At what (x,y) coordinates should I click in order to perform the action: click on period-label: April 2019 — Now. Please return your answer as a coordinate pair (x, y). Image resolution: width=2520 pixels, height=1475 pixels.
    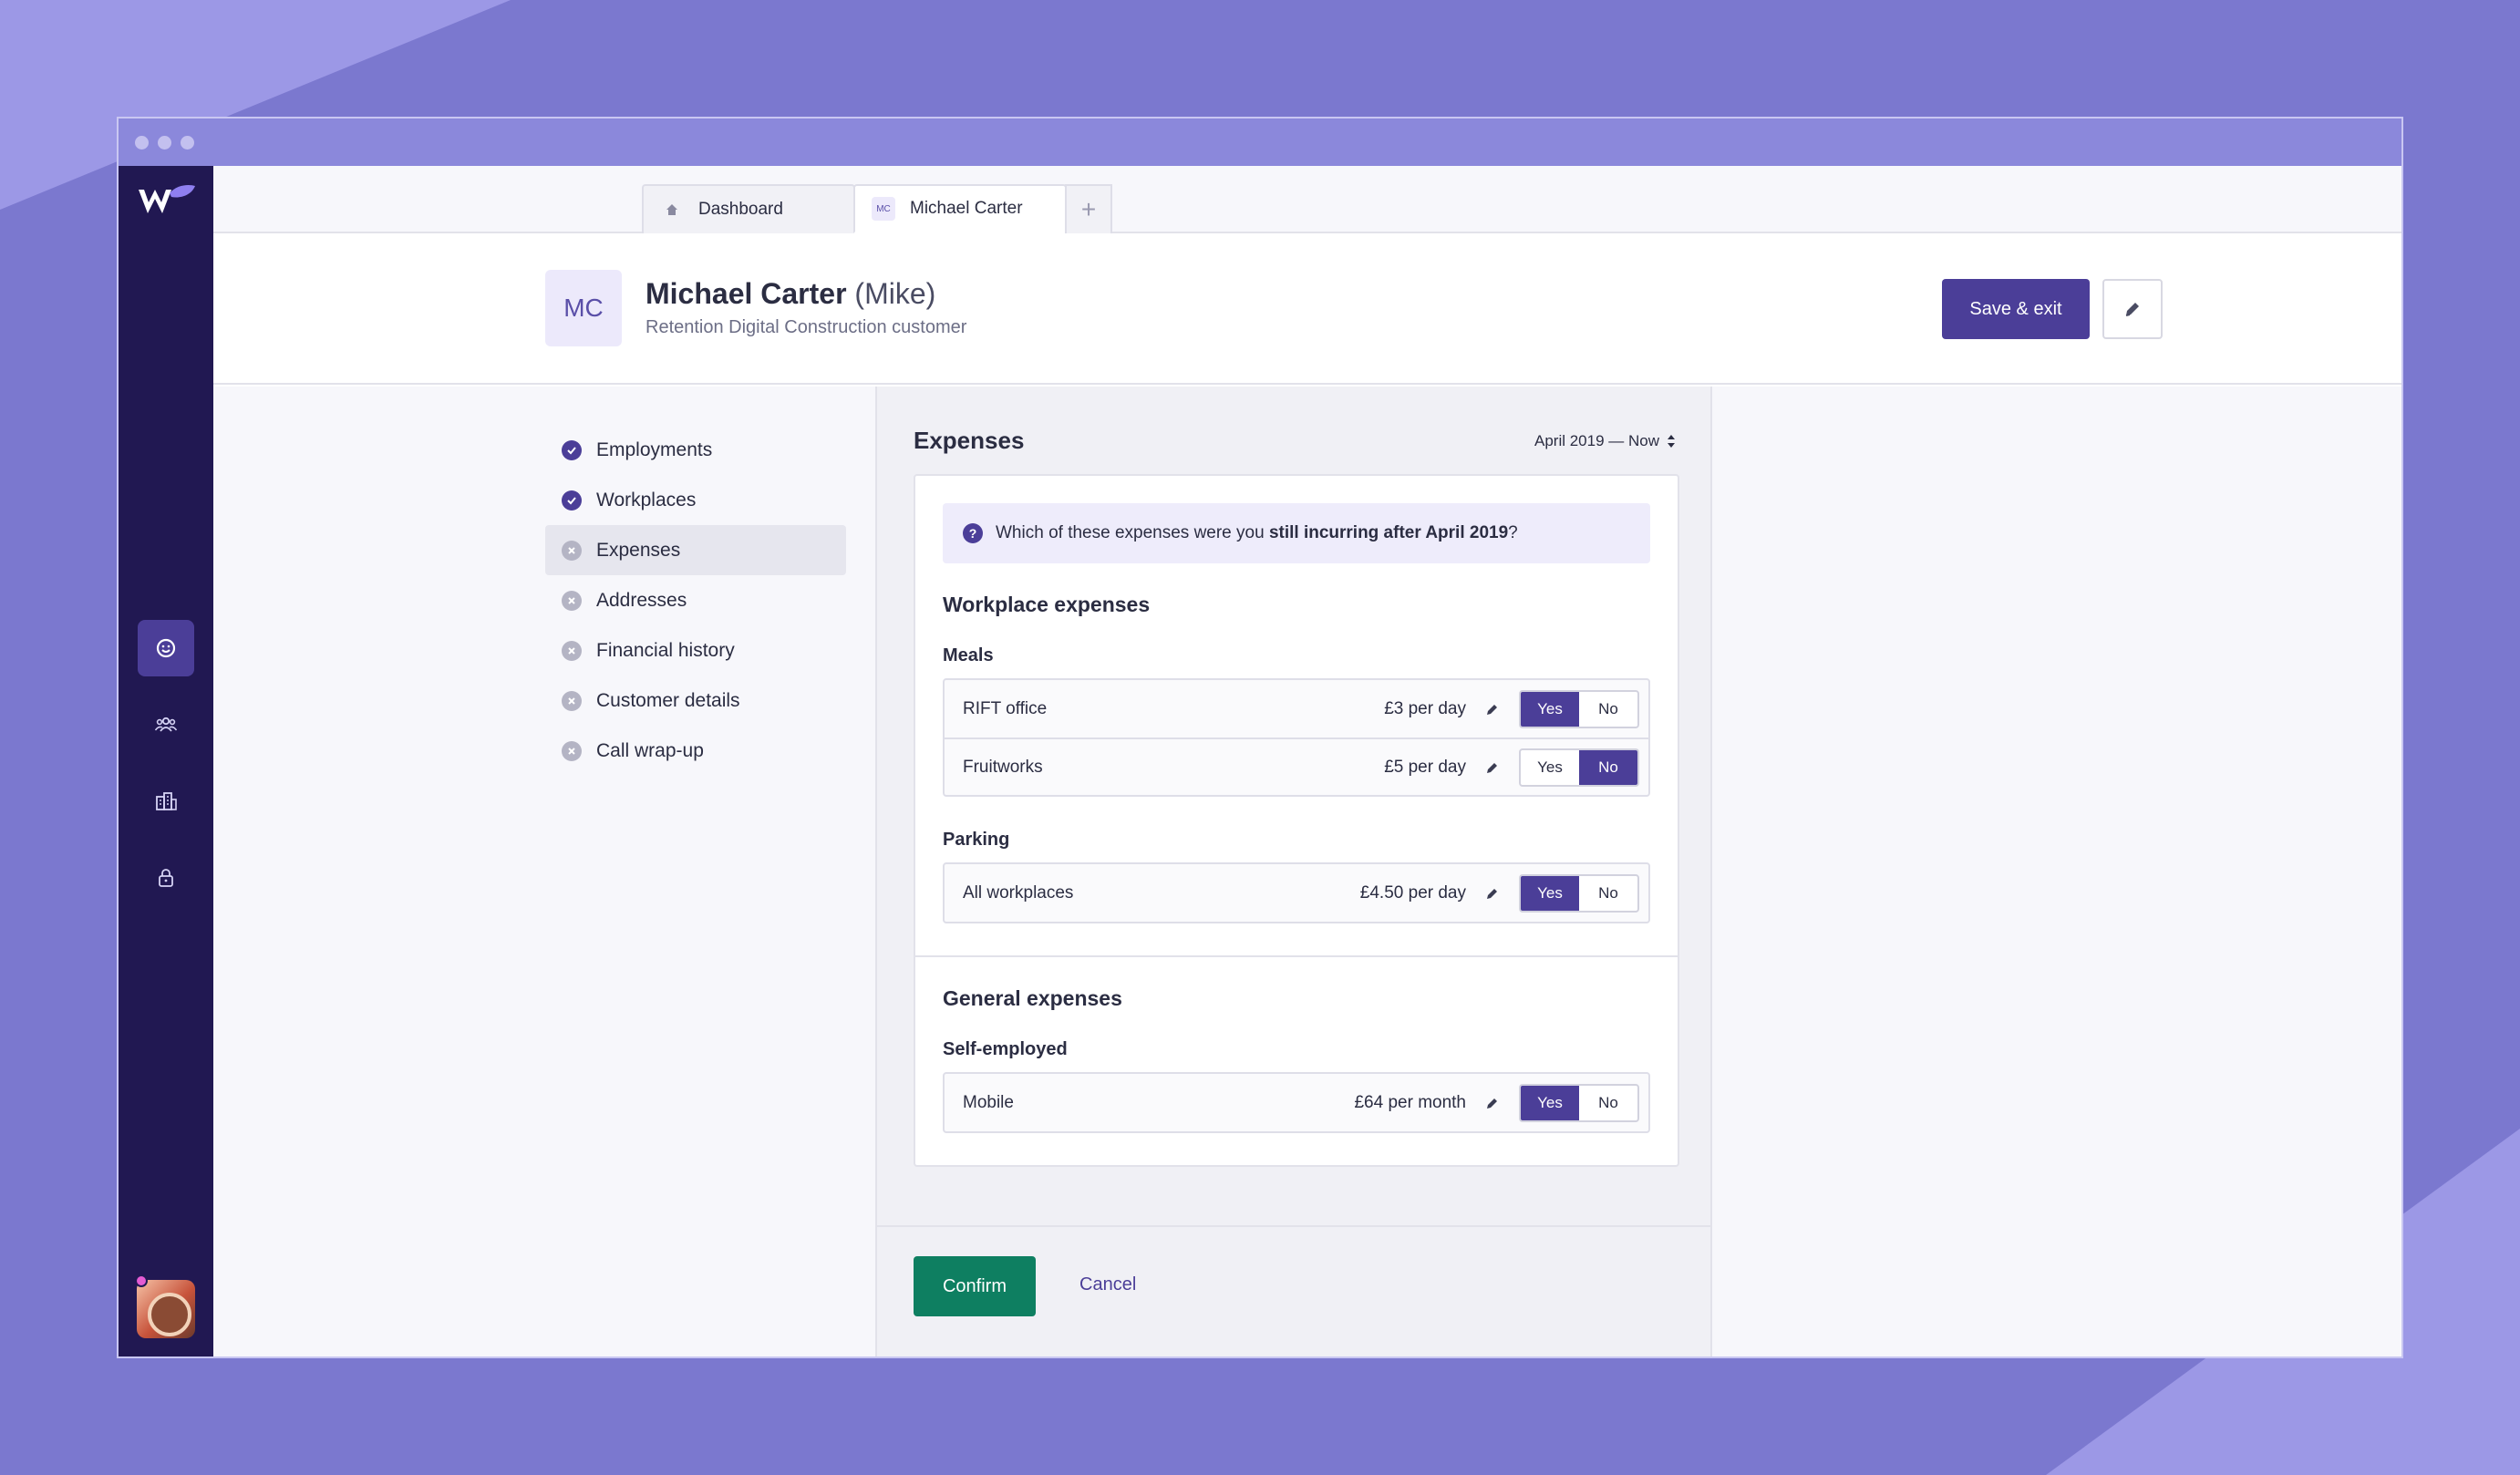
    Looking at the image, I should click on (1596, 440).